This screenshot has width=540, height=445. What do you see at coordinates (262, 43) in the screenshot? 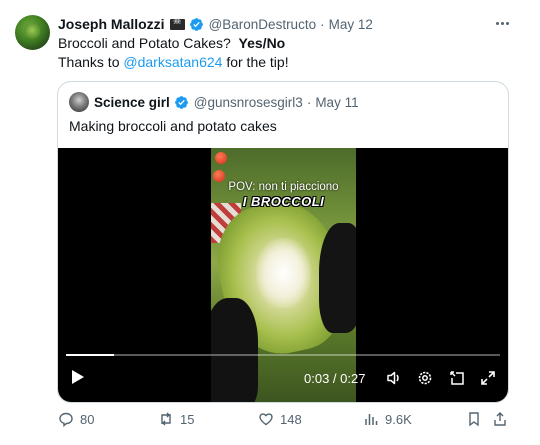
I see `tweet-text-bold: Yes/No` at bounding box center [262, 43].